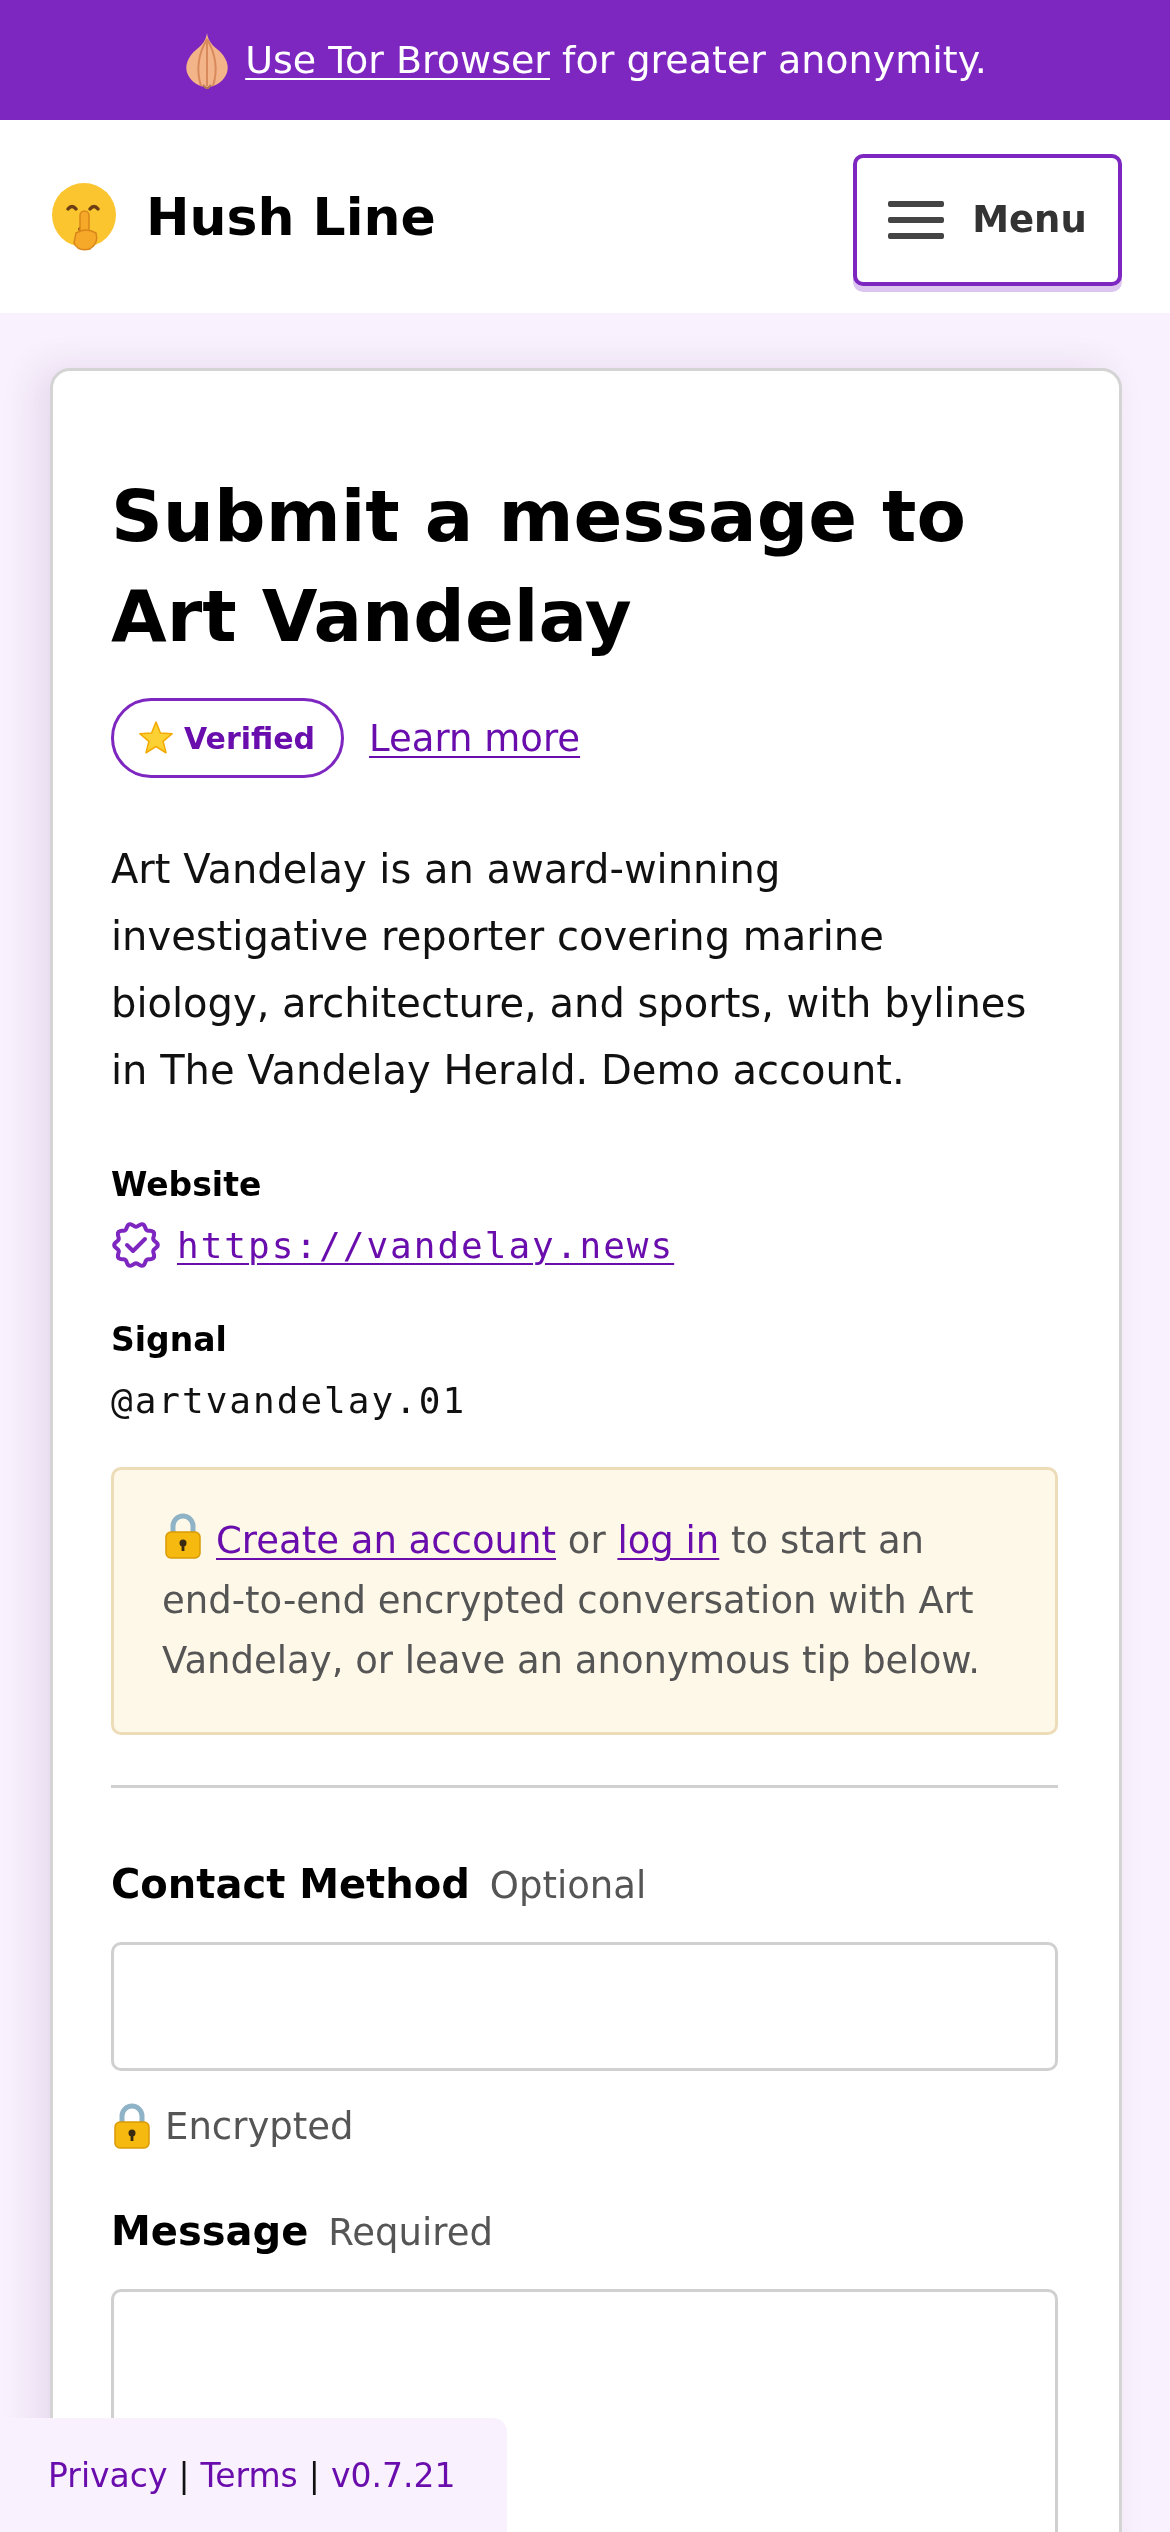 The image size is (1170, 2532). Describe the element at coordinates (668, 1540) in the screenshot. I see `notice-link: log in` at that location.